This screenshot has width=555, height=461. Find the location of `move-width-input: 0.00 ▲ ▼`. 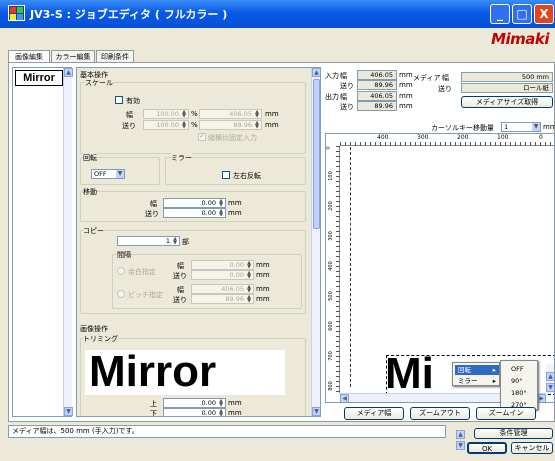

move-width-input: 0.00 ▲ ▼ is located at coordinates (194, 203).